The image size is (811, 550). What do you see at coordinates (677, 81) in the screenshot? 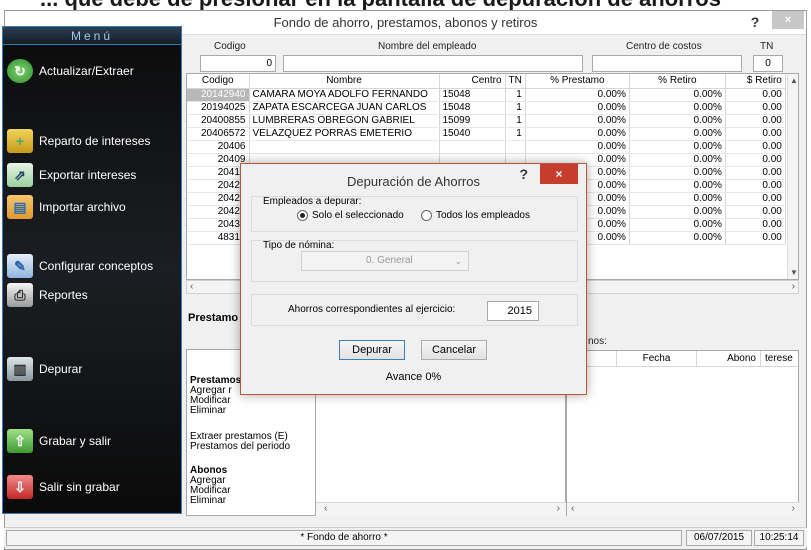
I see `col-retiro-pct: % Retiro` at bounding box center [677, 81].